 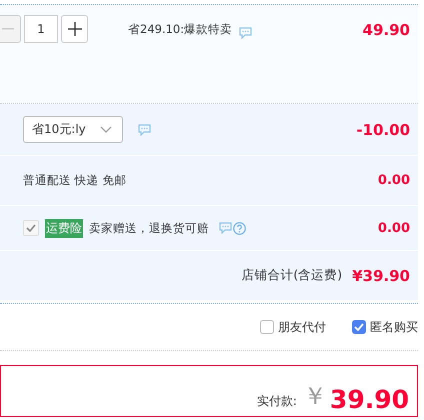 I want to click on shipping-method: 普通配送 快递 免邮, so click(x=74, y=180).